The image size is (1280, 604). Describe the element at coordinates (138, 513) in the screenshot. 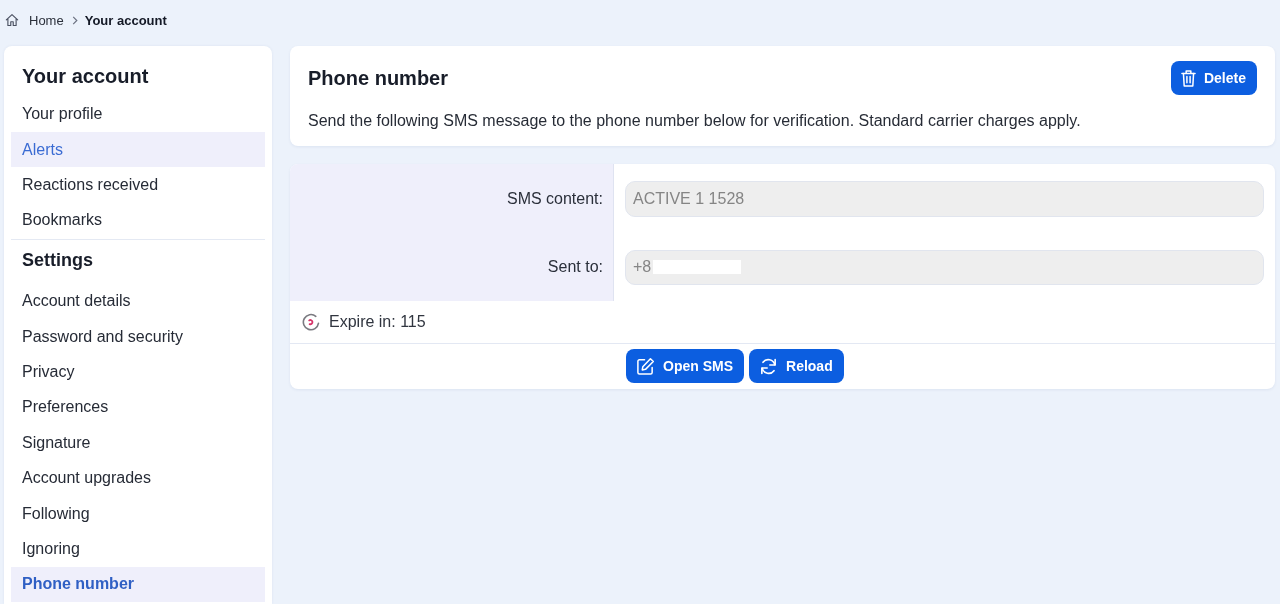

I see `sidebar-item: Following` at that location.